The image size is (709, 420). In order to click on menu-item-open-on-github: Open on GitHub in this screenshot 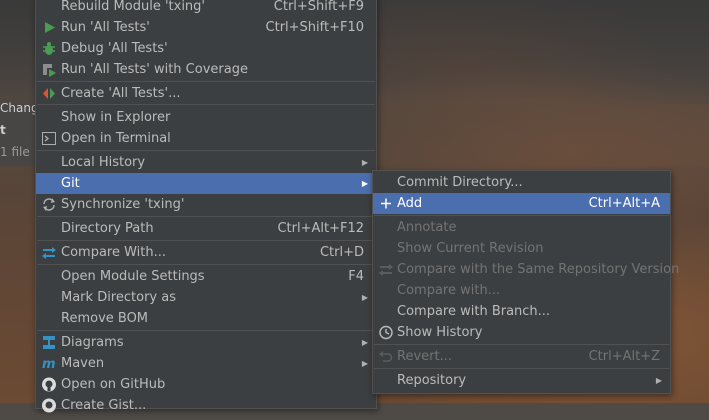, I will do `click(206, 384)`.